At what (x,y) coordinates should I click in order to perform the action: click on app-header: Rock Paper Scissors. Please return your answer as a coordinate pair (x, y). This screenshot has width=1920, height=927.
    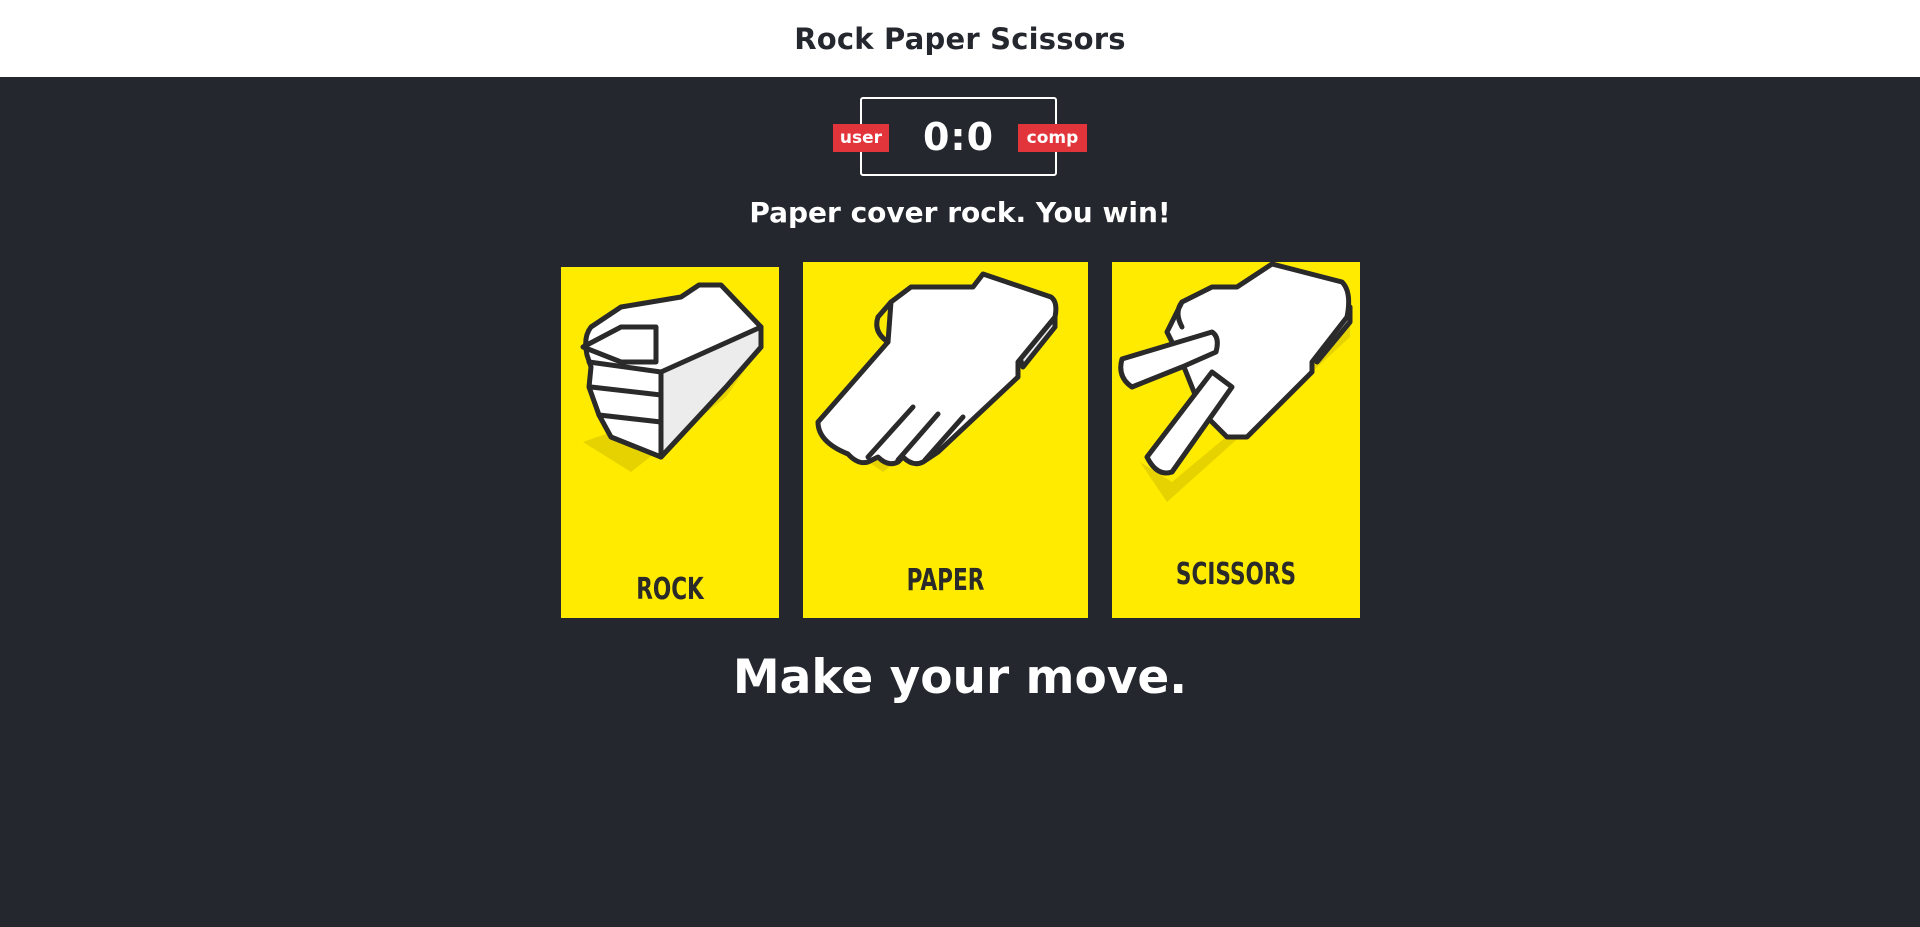
    Looking at the image, I should click on (960, 38).